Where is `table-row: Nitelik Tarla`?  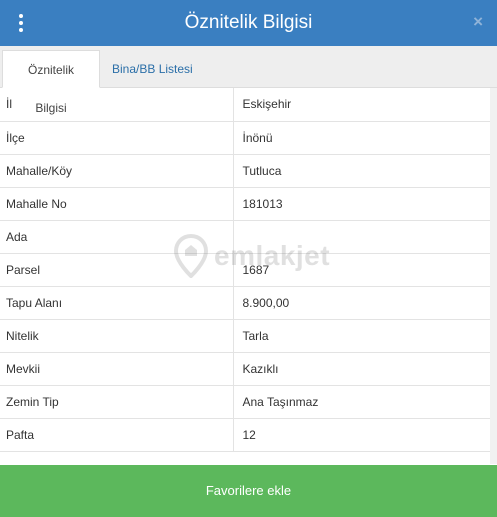
table-row: Nitelik Tarla is located at coordinates (245, 336).